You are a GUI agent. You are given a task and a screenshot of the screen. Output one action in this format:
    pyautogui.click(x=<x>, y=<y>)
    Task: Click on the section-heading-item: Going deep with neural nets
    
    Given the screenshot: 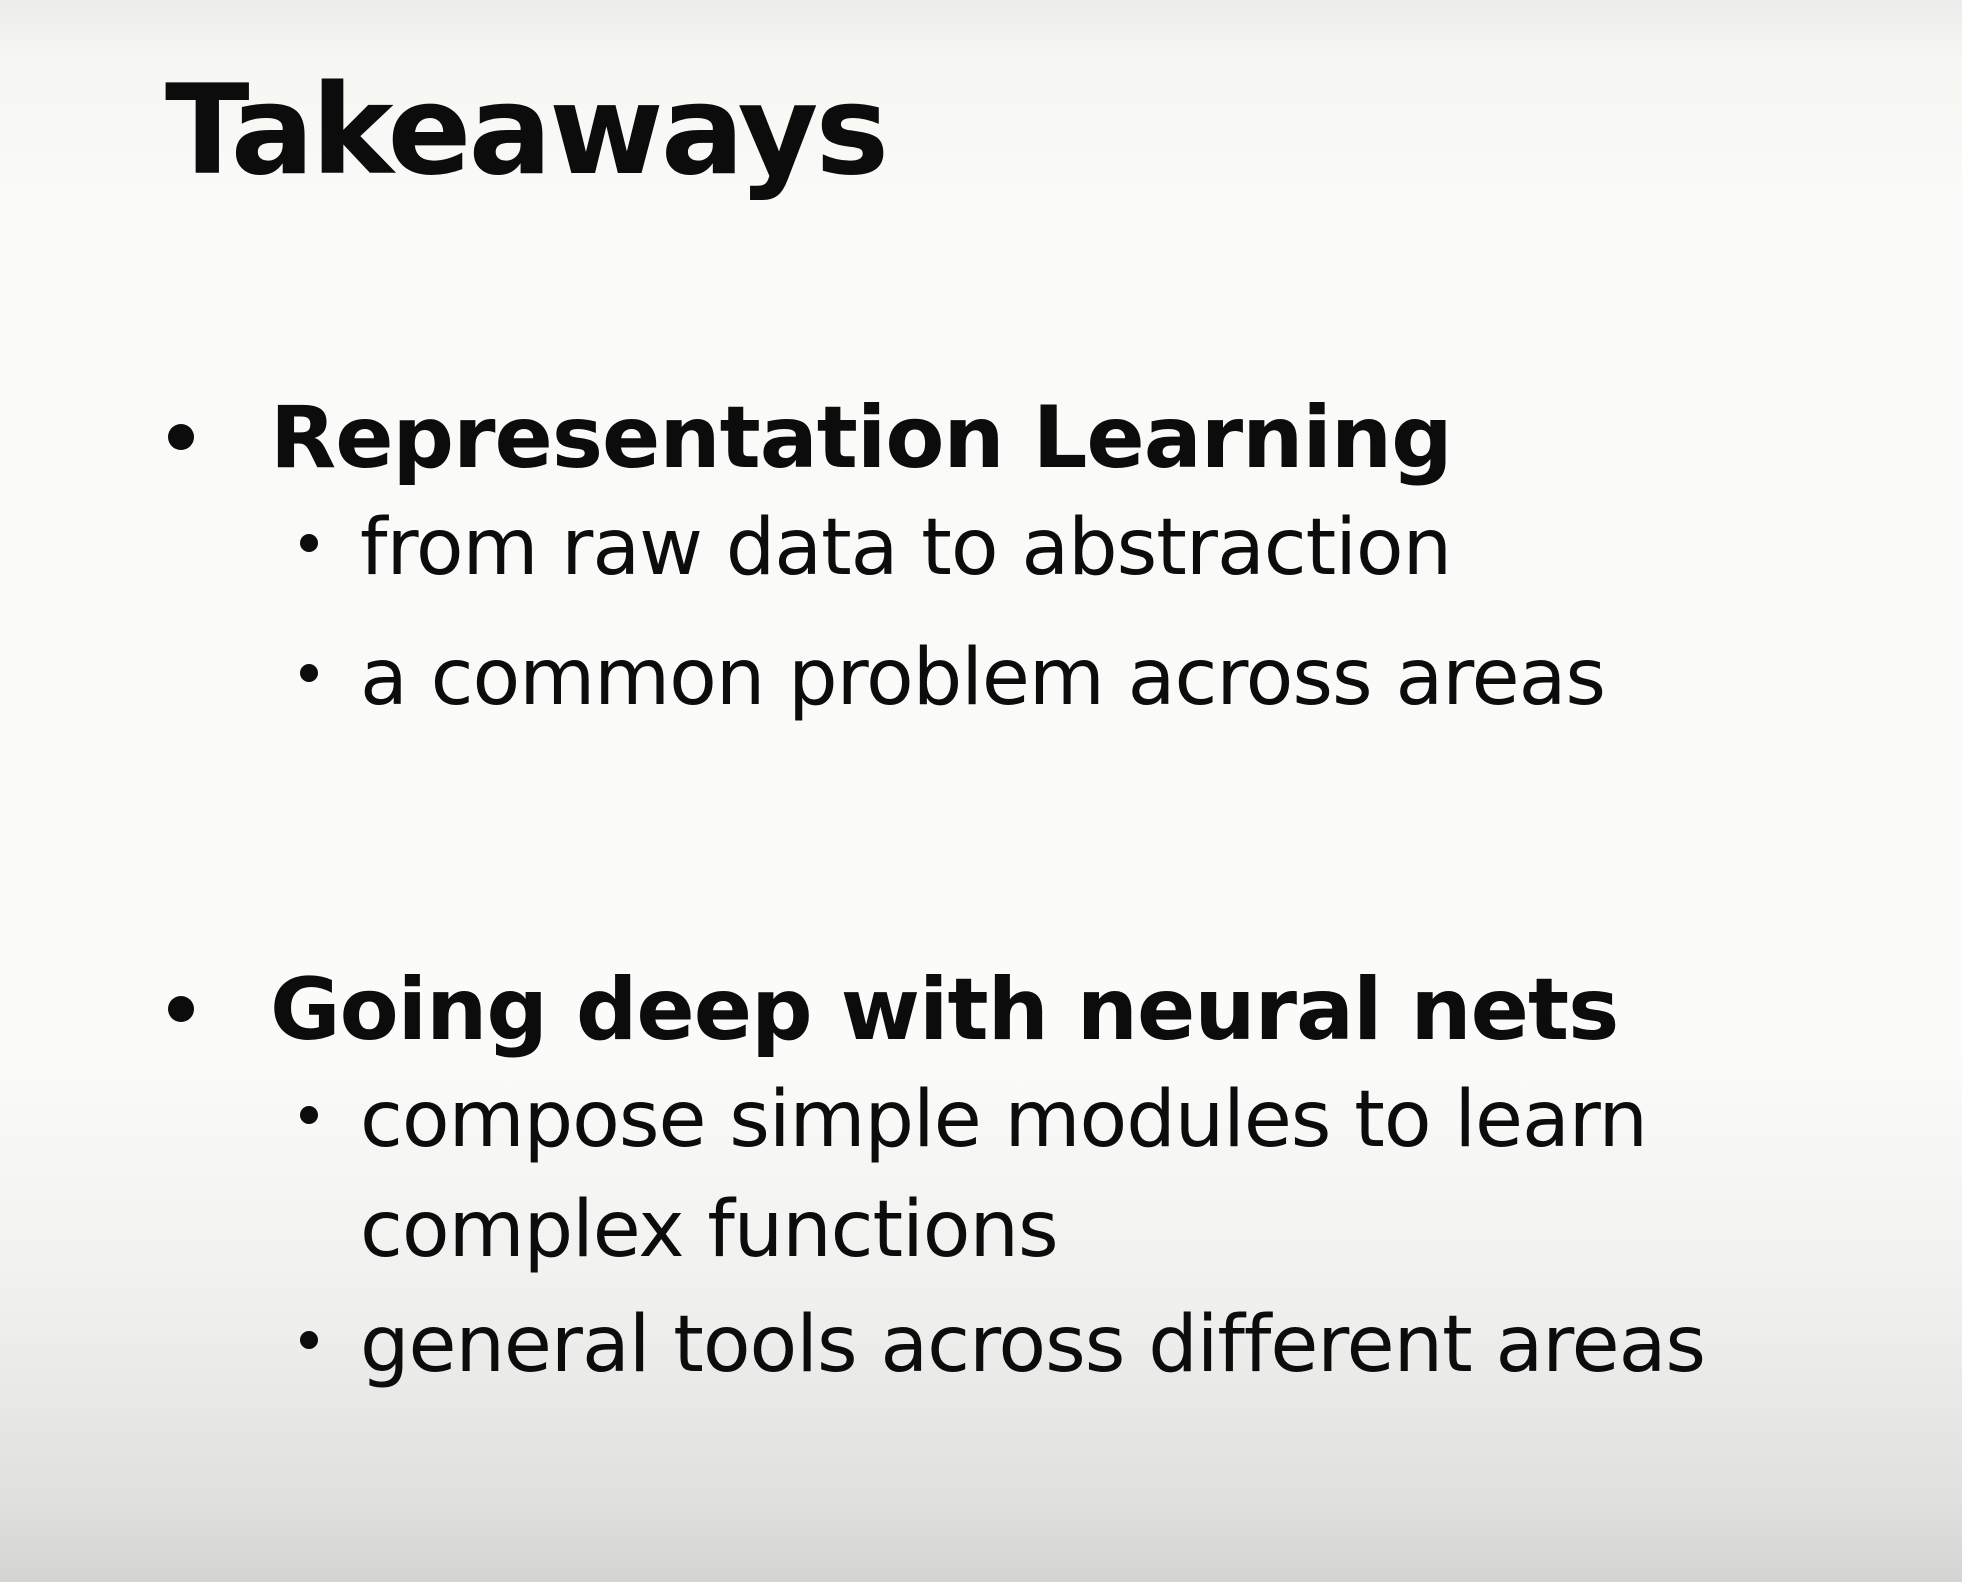 What is the action you would take?
    pyautogui.click(x=981, y=1012)
    